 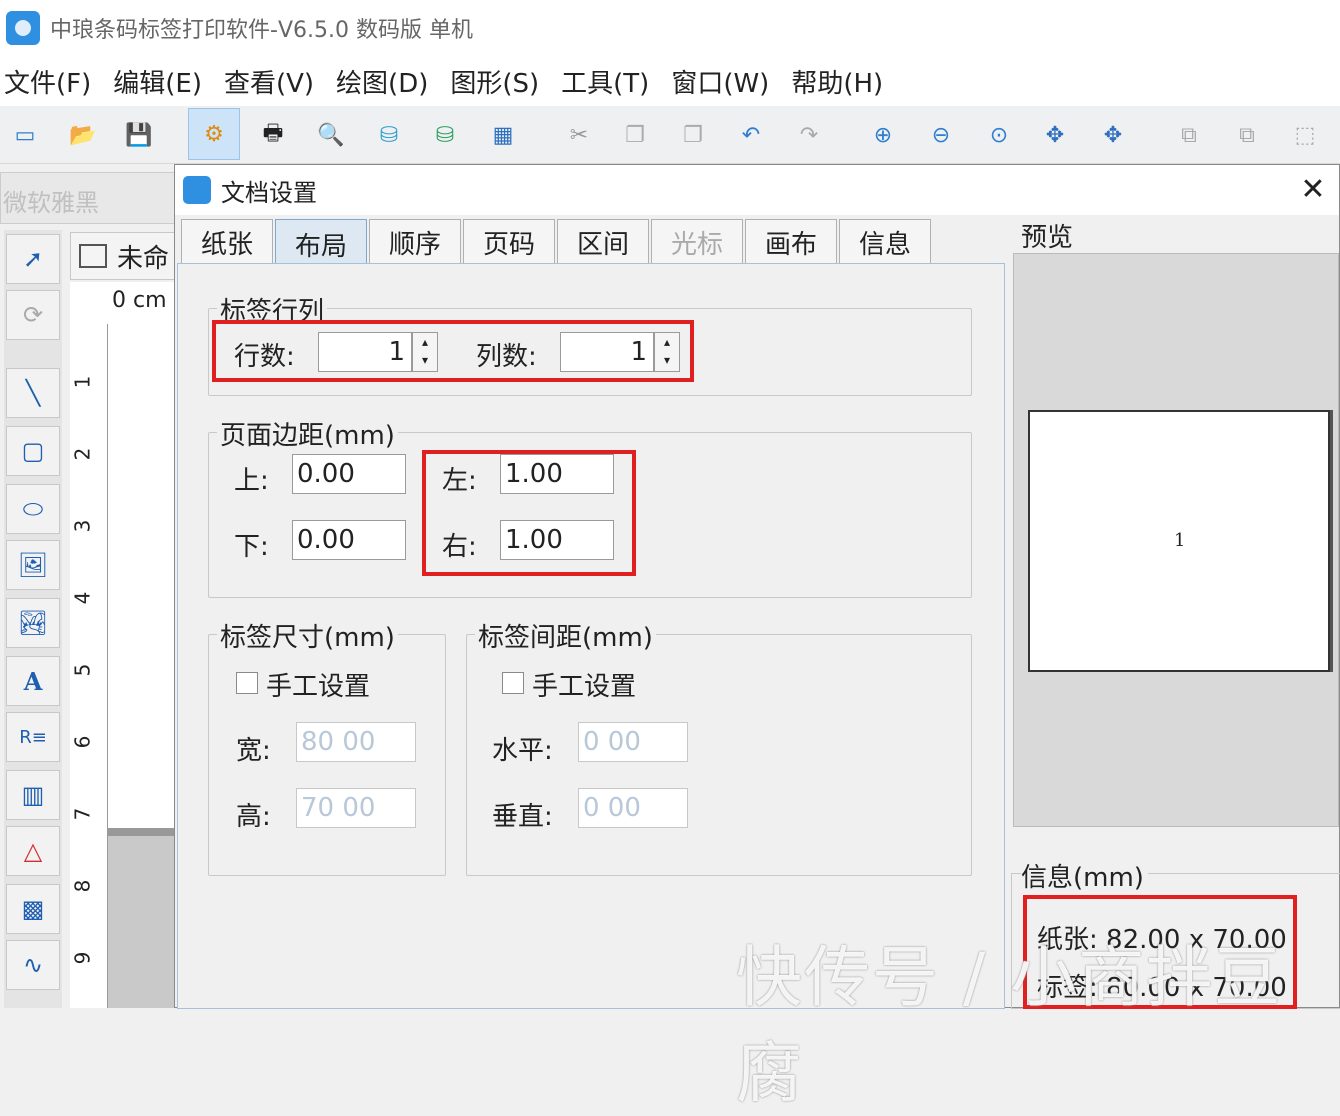 I want to click on menu-window: 窗口(W), so click(x=720, y=81).